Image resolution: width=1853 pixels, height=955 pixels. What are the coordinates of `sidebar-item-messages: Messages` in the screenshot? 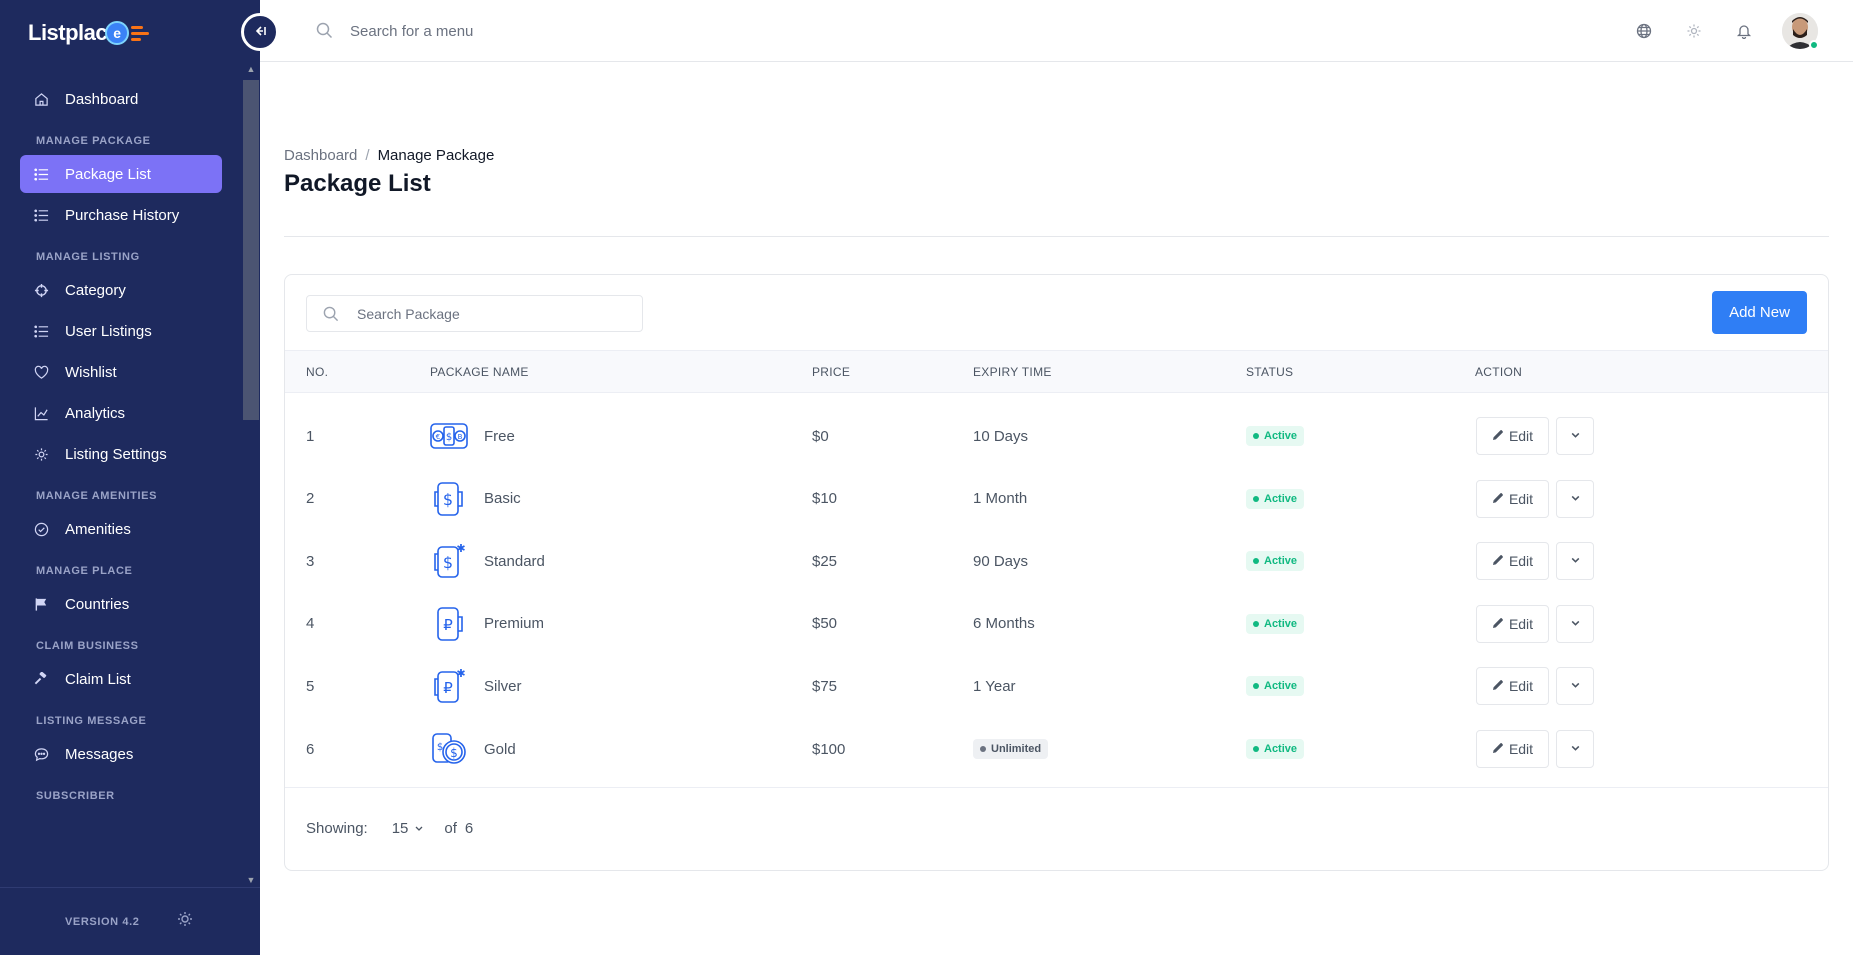 It's located at (121, 754).